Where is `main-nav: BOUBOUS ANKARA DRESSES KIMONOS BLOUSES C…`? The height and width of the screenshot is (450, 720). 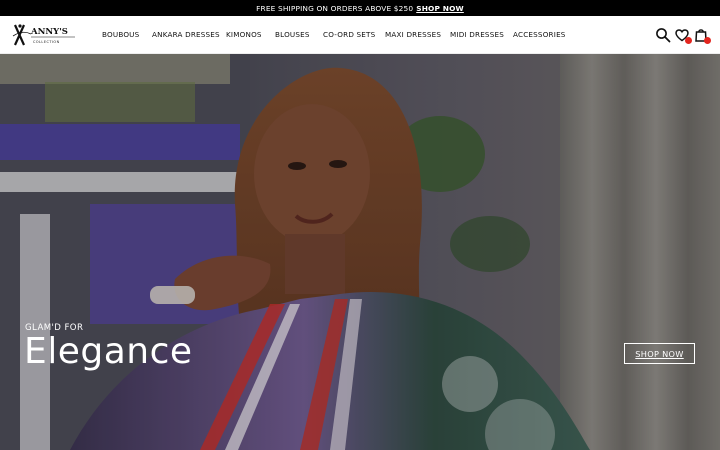
main-nav: BOUBOUS ANKARA DRESSES KIMONOS BLOUSES C… is located at coordinates (360, 35).